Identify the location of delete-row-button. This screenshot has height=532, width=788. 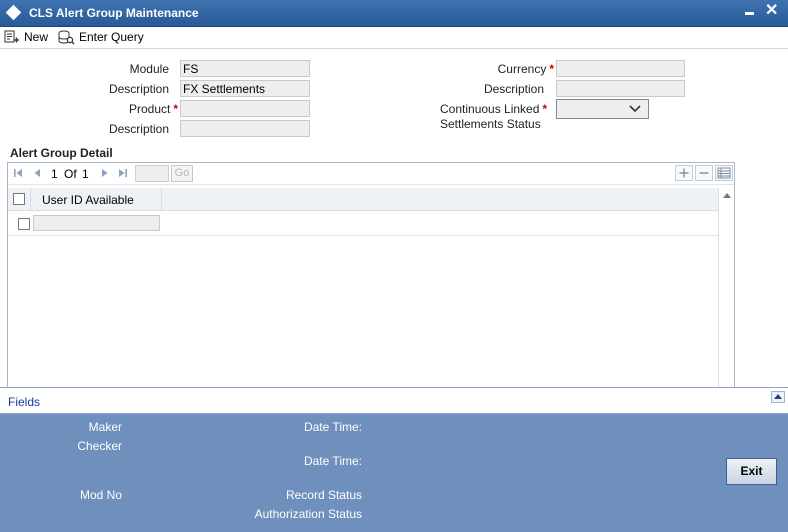
(704, 173).